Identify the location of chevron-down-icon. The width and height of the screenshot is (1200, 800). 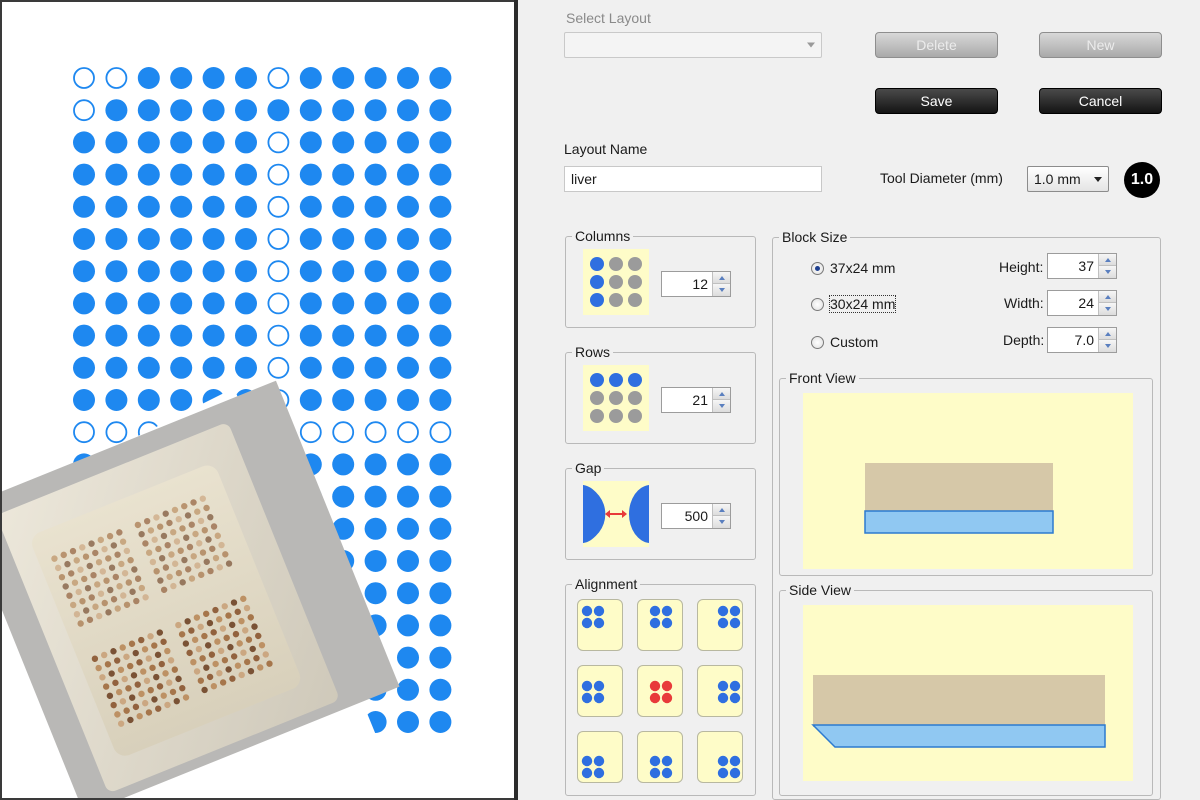
(1098, 179).